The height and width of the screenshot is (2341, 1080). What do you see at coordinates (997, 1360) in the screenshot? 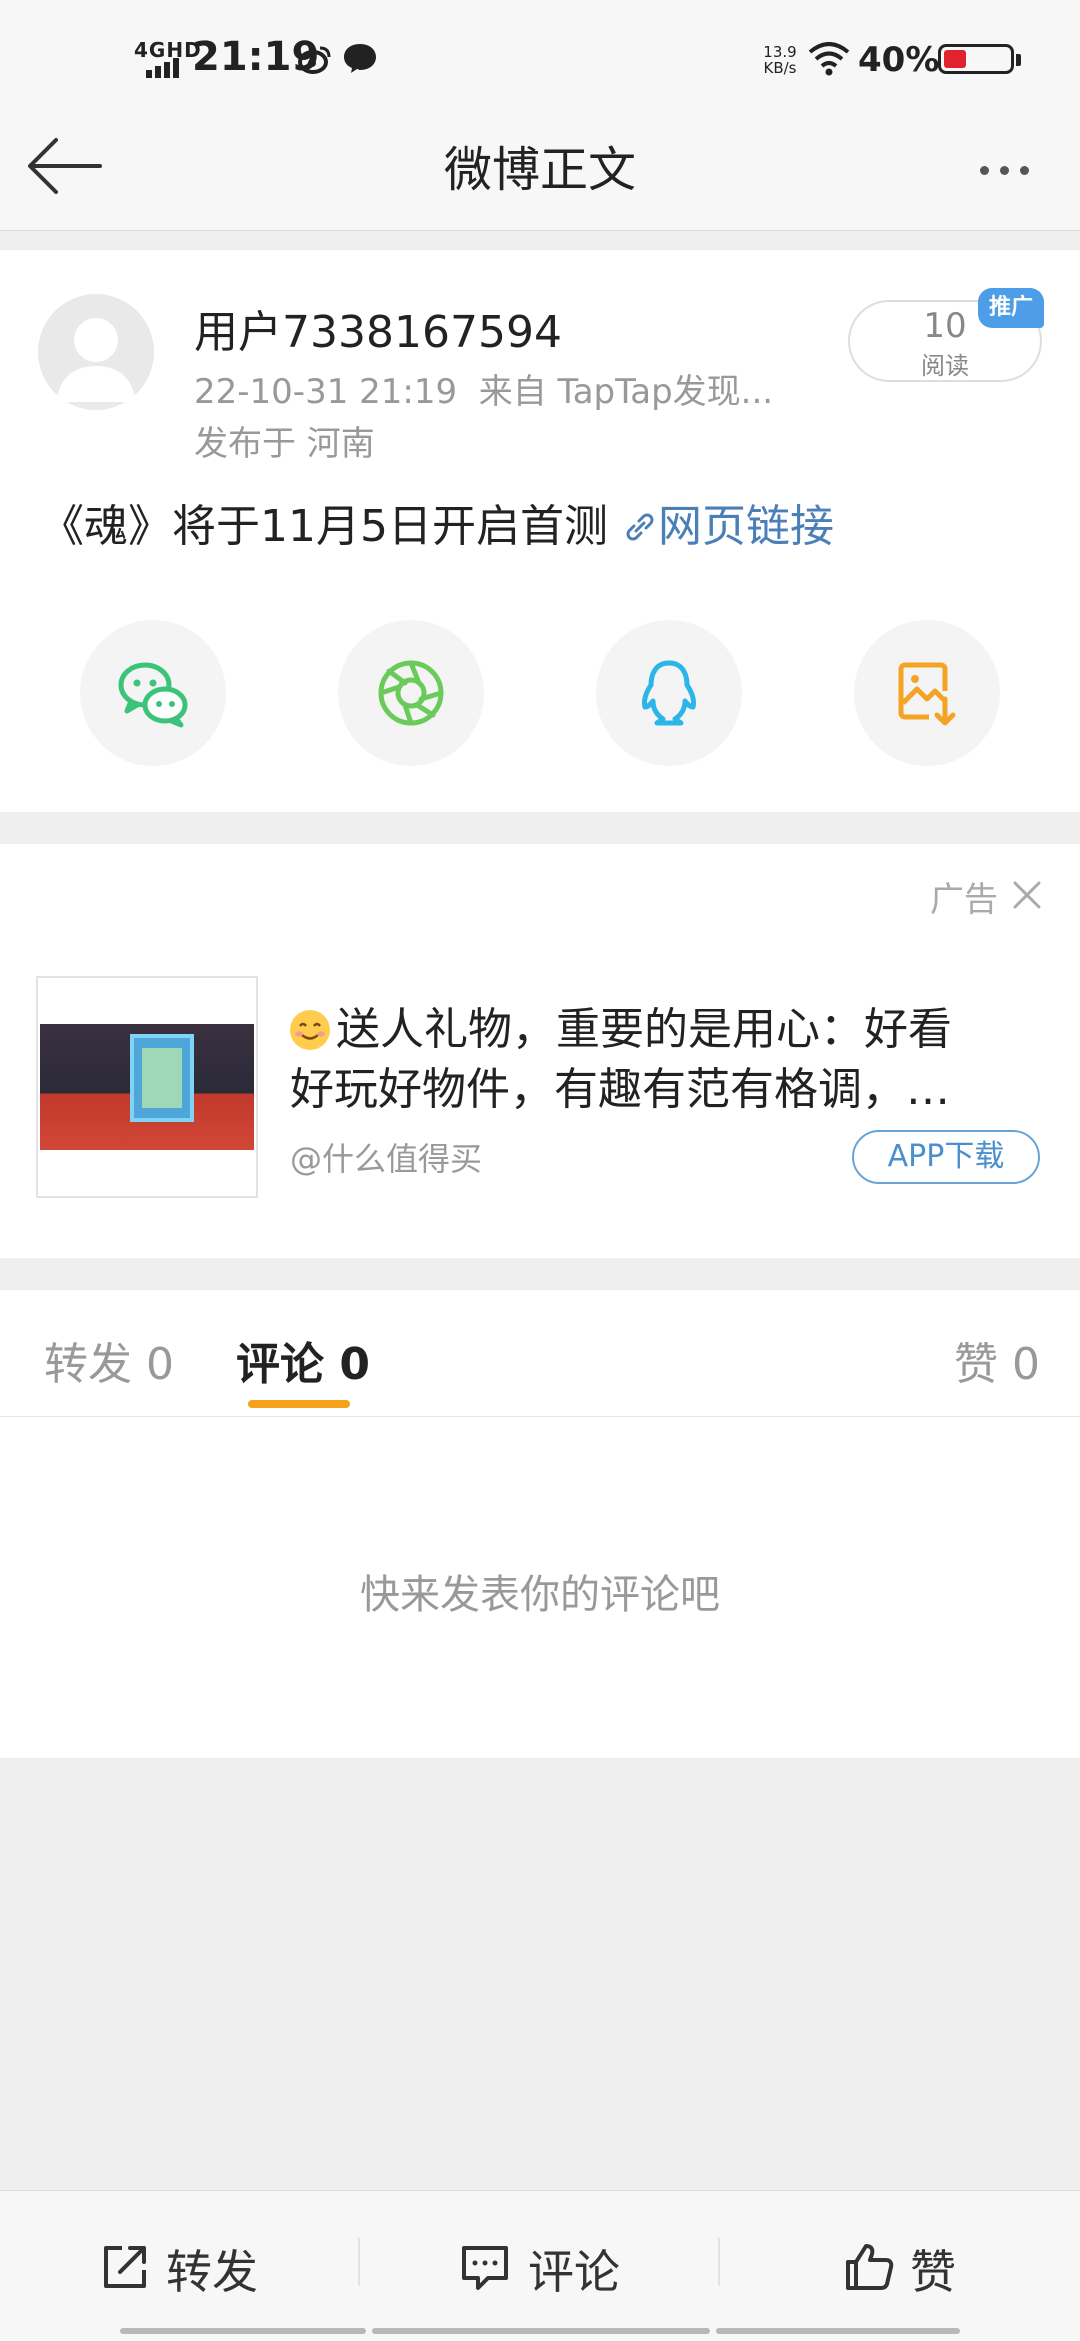
I see `tab-like: 赞 0` at bounding box center [997, 1360].